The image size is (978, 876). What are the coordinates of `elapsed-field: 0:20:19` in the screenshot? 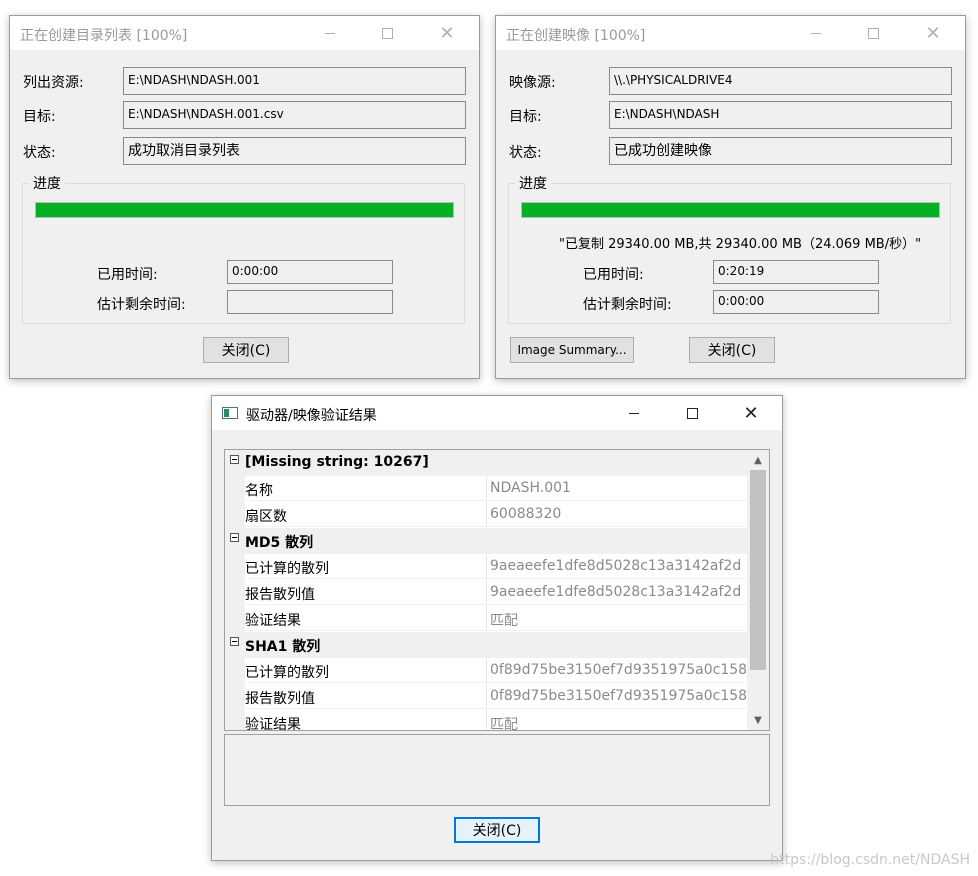 It's located at (796, 272).